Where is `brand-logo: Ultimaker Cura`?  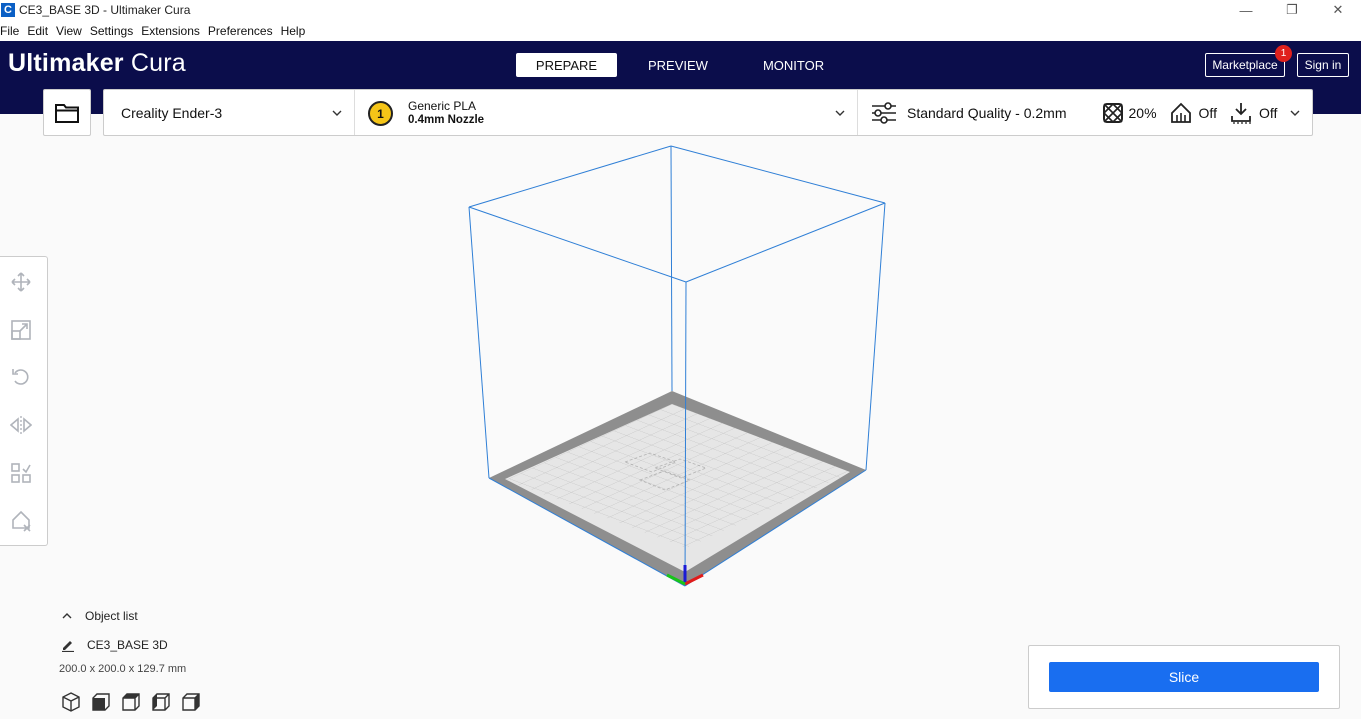
brand-logo: Ultimaker Cura is located at coordinates (97, 63).